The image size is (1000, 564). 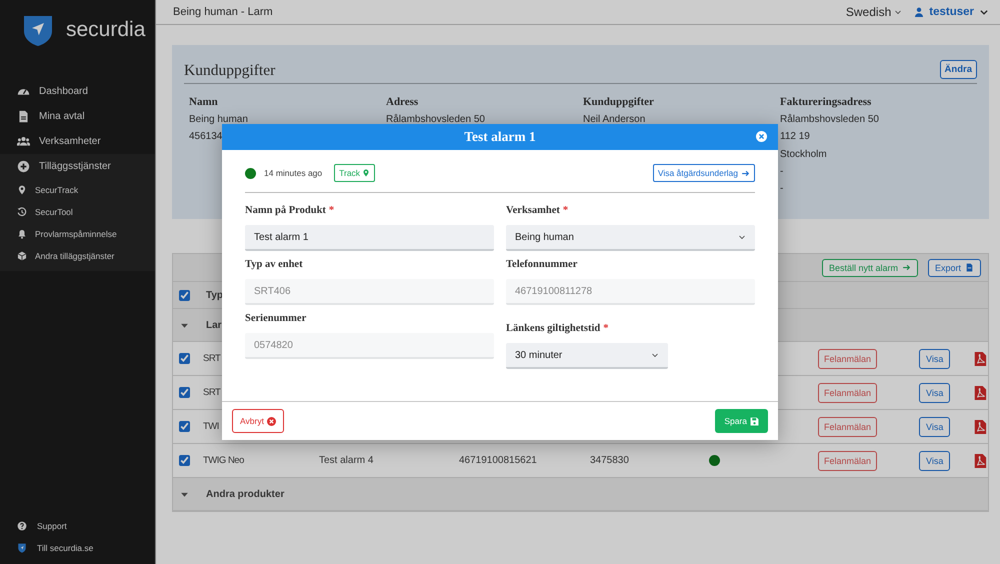 I want to click on field-label: Länkens giltighetstid, so click(x=553, y=329).